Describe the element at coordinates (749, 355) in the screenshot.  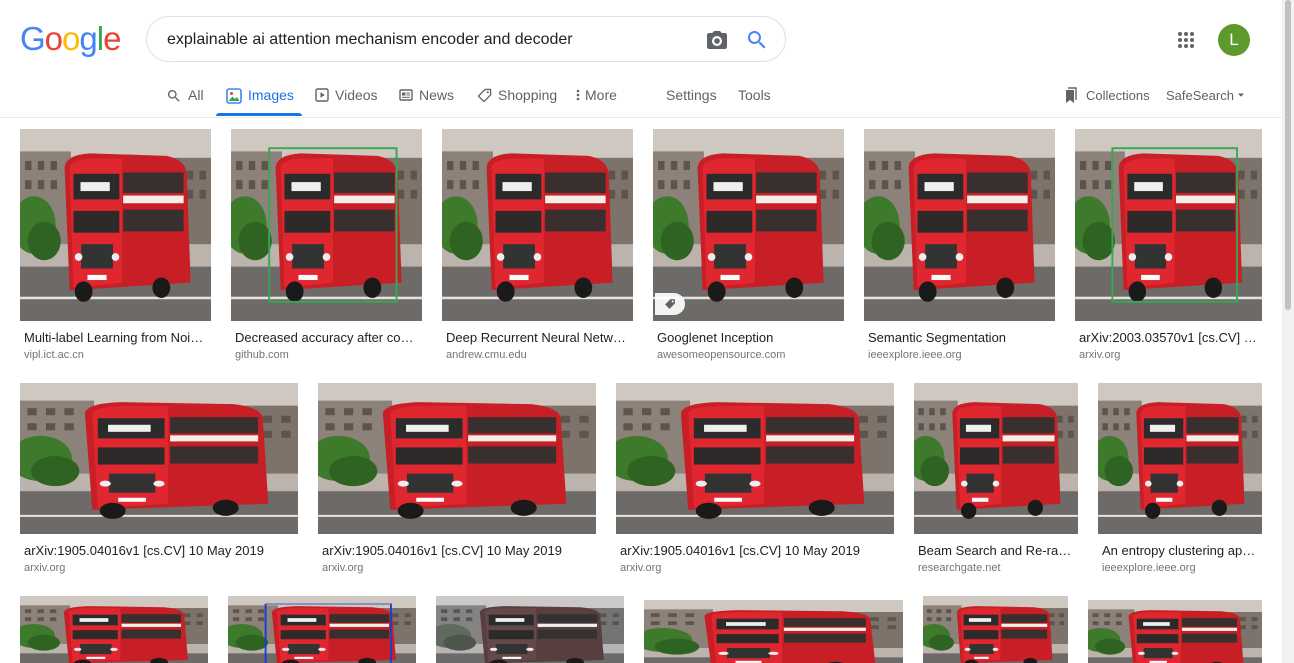
I see `result-source: awesomeopensource.com` at that location.